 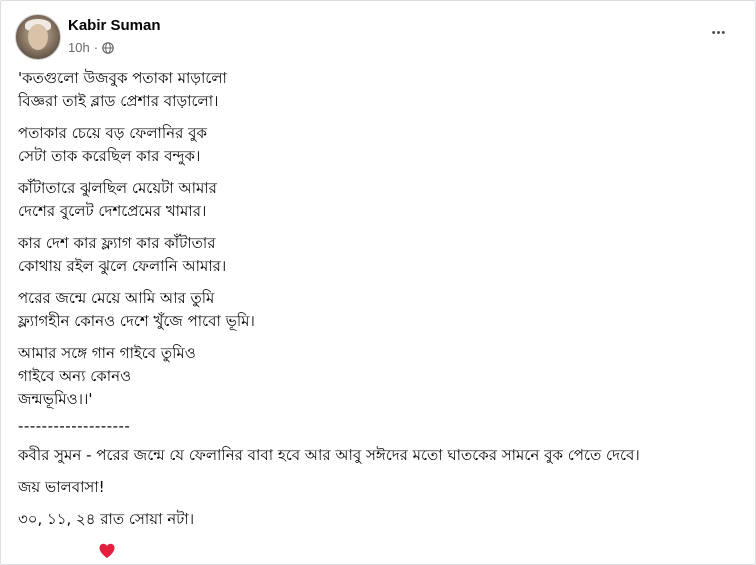 I want to click on avatar, so click(x=38, y=37).